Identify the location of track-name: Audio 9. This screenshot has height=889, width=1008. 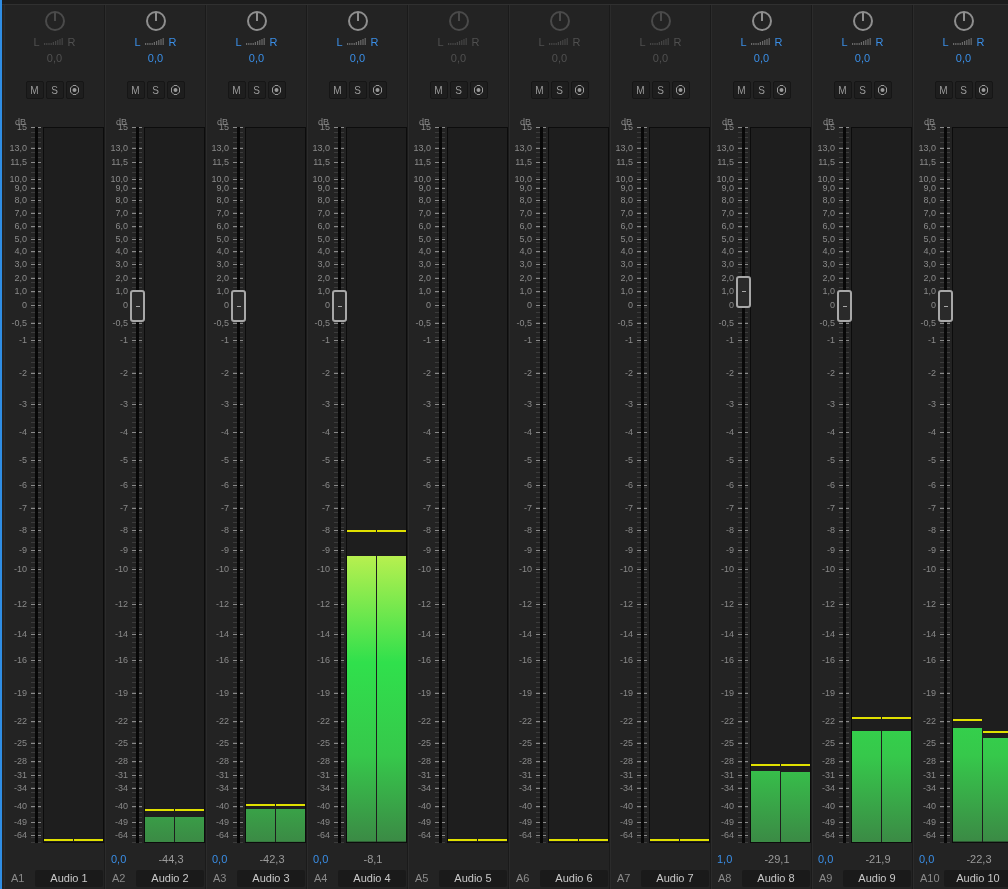
(877, 878).